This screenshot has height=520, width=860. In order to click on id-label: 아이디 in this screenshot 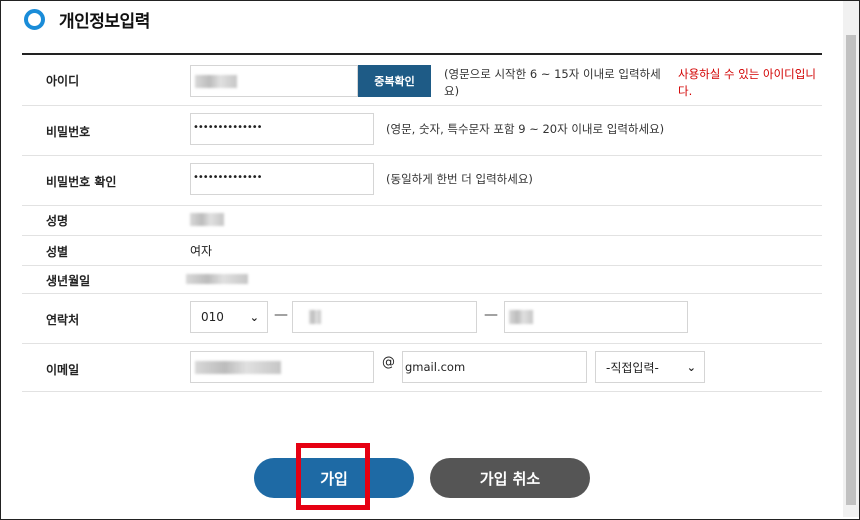, I will do `click(63, 81)`.